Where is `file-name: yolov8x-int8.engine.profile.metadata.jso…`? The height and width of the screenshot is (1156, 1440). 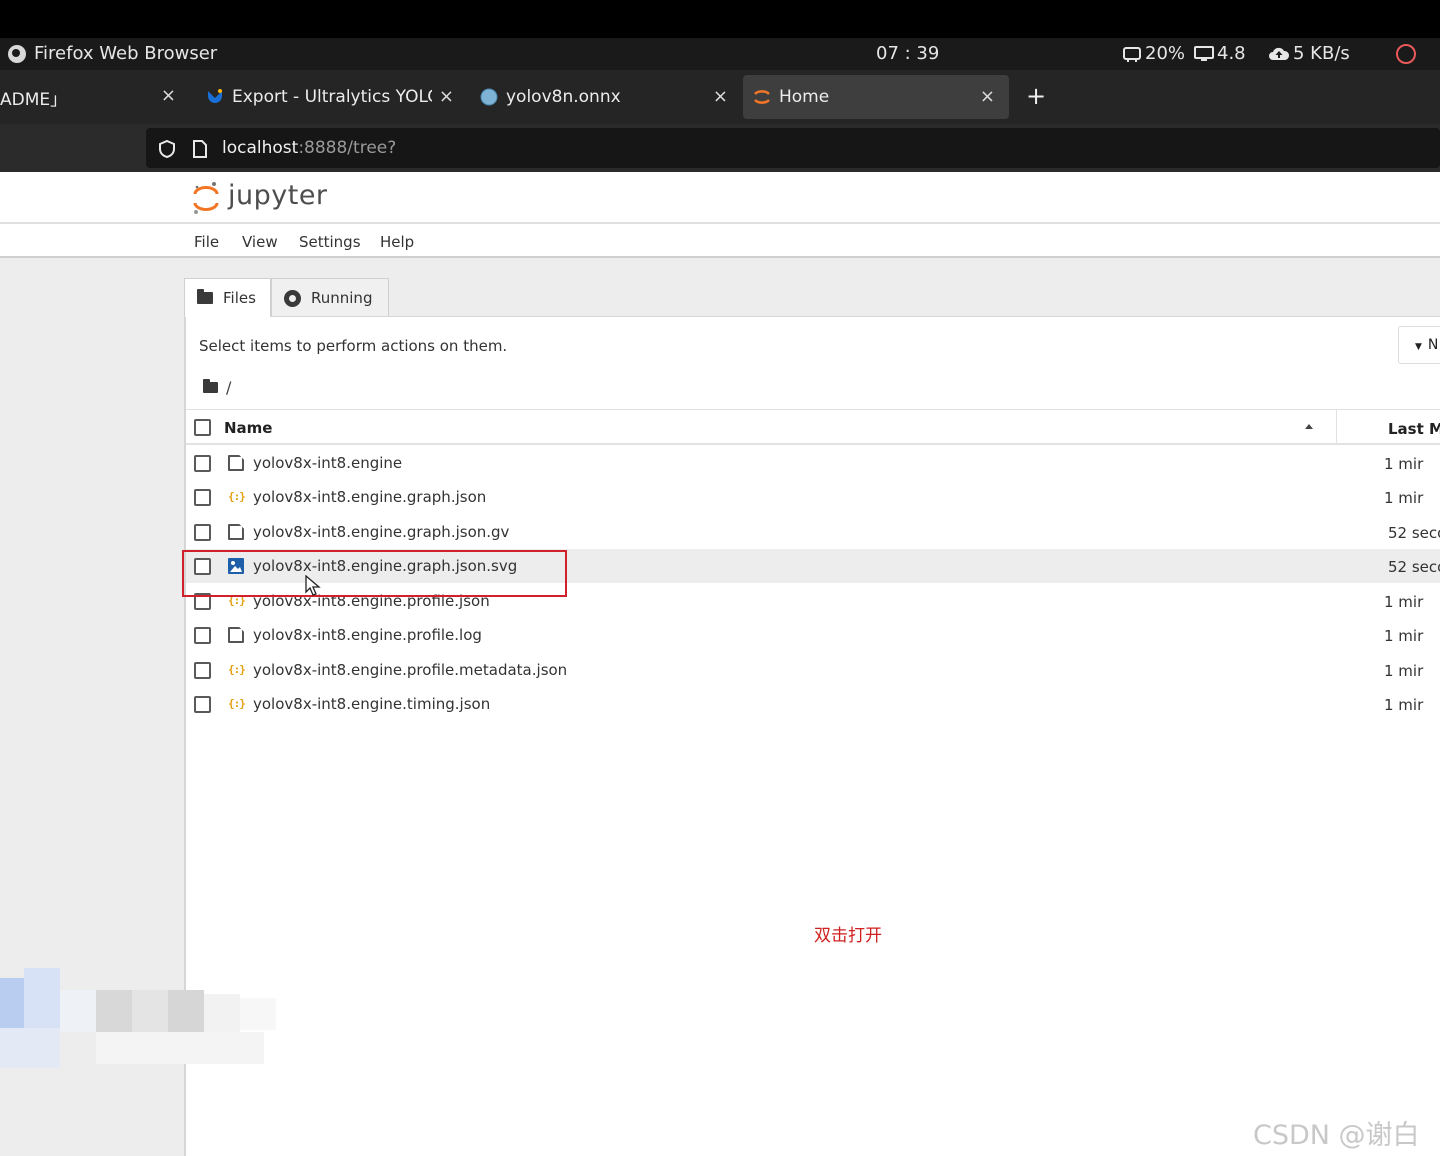
file-name: yolov8x-int8.engine.profile.metadata.jso… is located at coordinates (410, 670).